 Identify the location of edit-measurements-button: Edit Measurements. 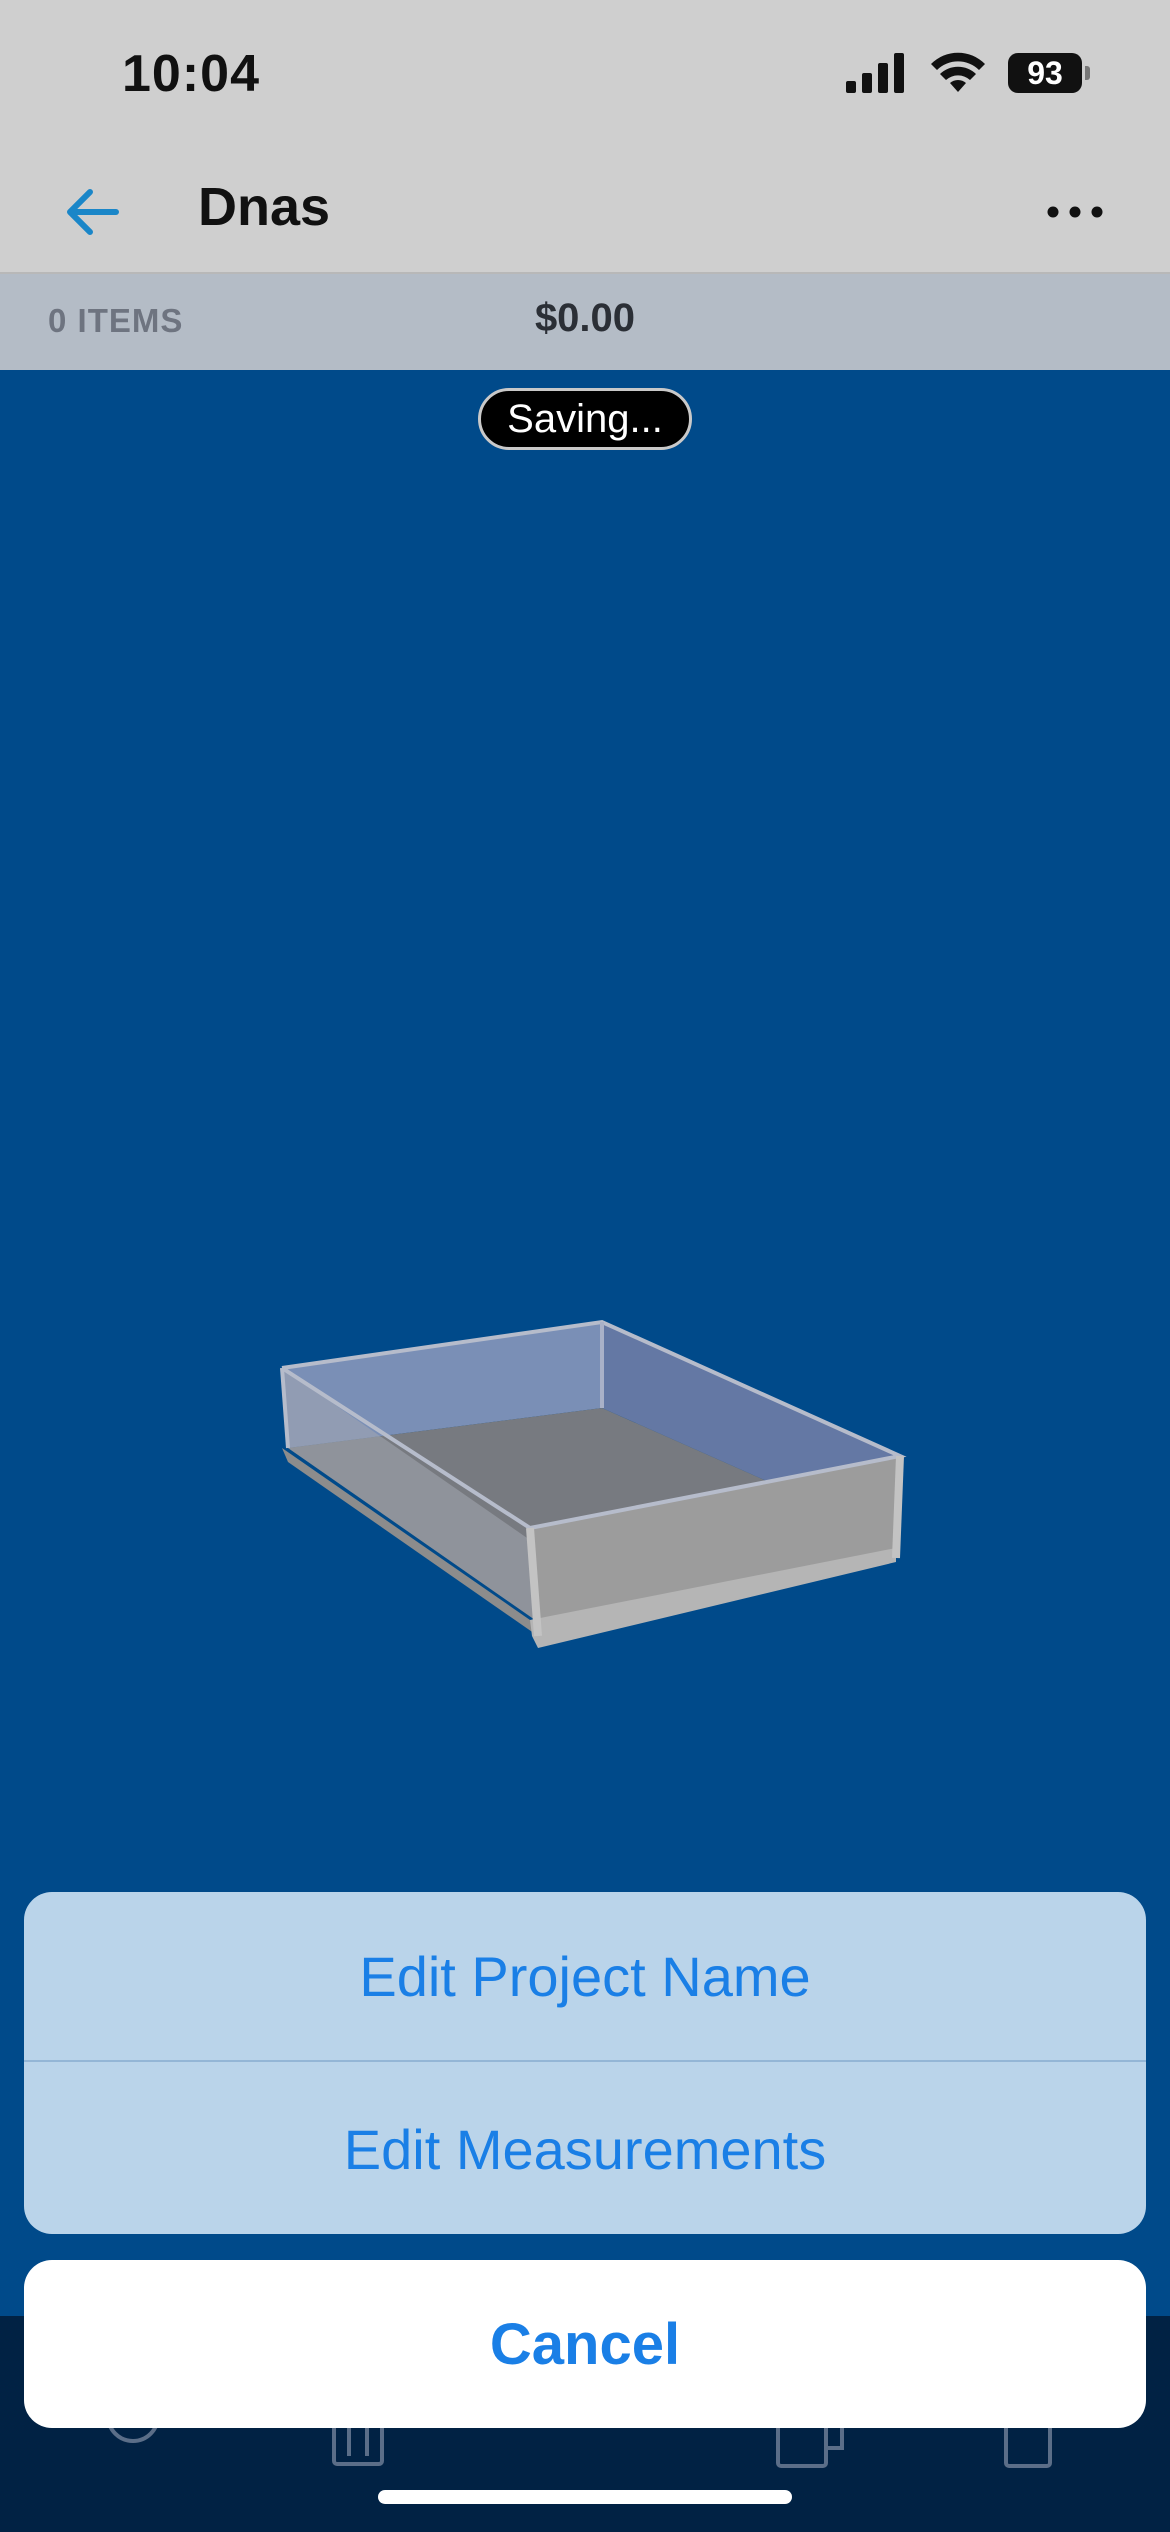
(585, 2149).